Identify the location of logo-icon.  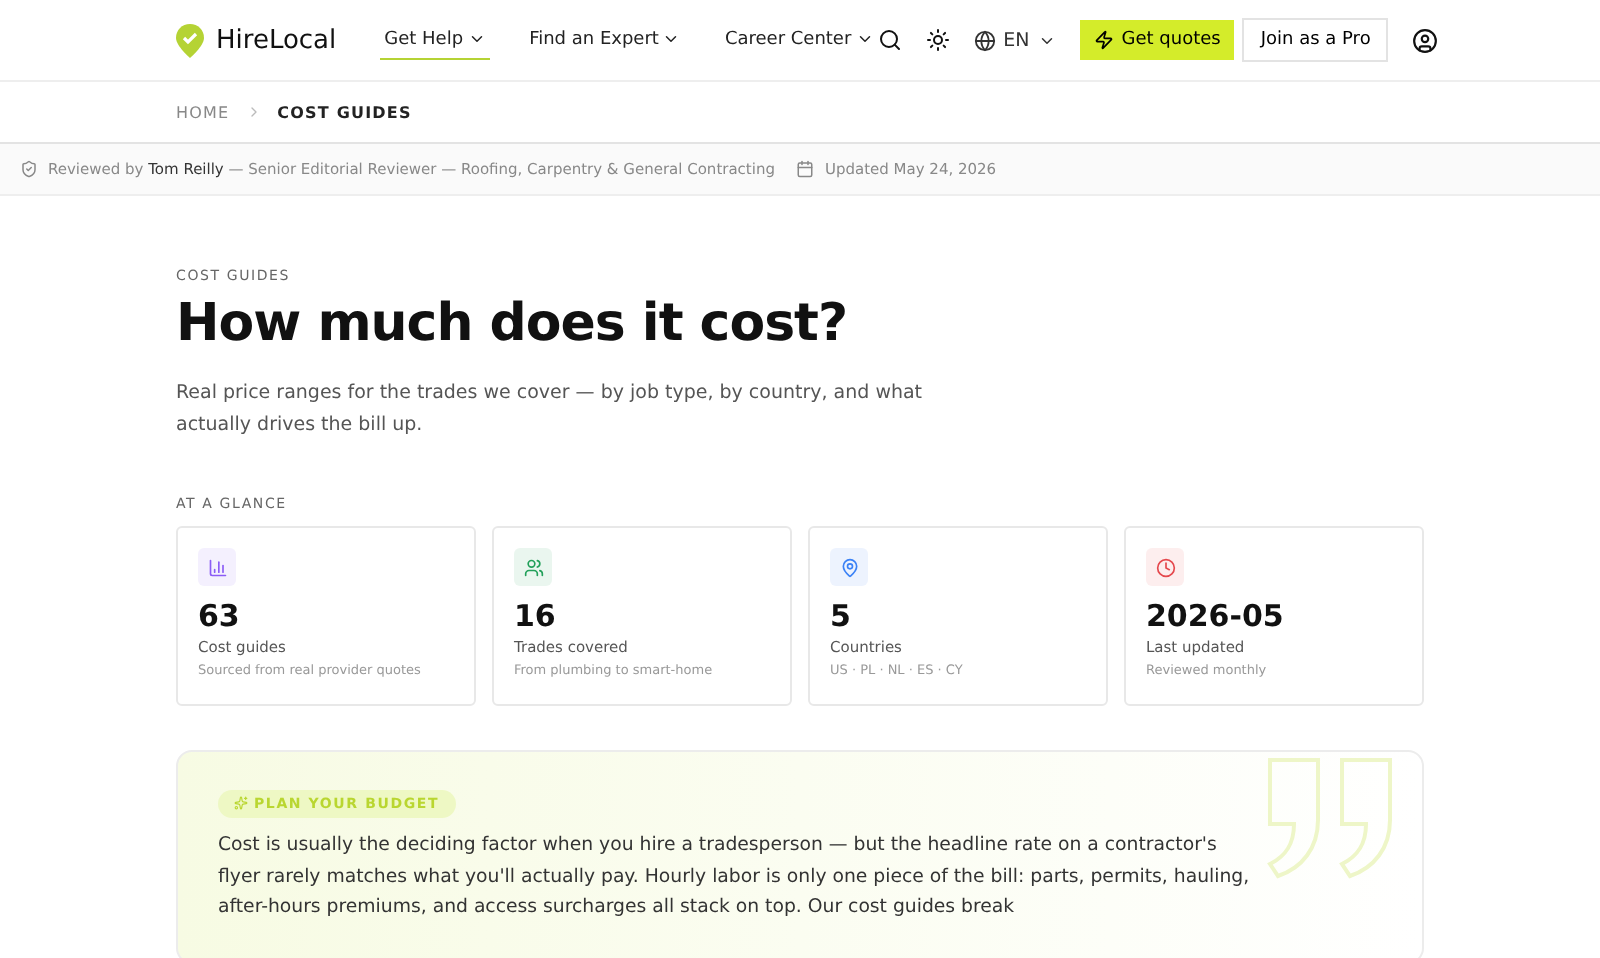
(190, 40).